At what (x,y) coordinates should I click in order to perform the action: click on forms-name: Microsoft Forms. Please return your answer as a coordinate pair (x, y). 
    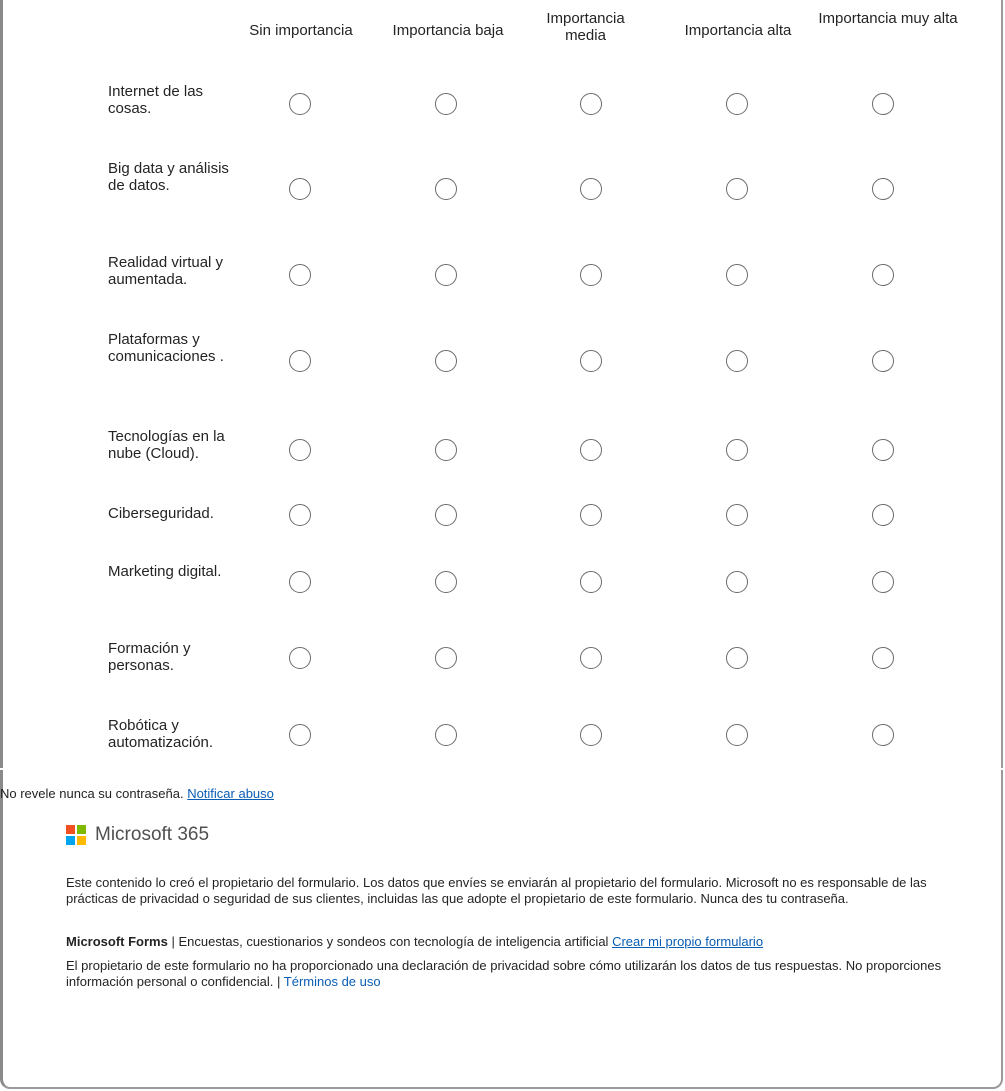
    Looking at the image, I should click on (117, 941).